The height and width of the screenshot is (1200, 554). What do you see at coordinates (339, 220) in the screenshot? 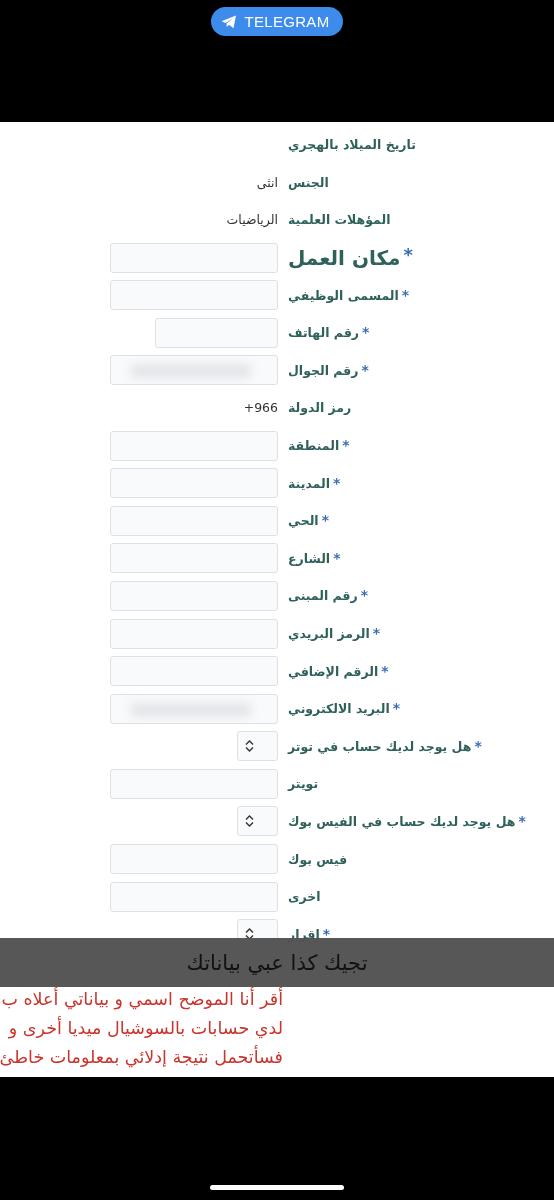
I see `field-label: المؤهلات العلمية` at bounding box center [339, 220].